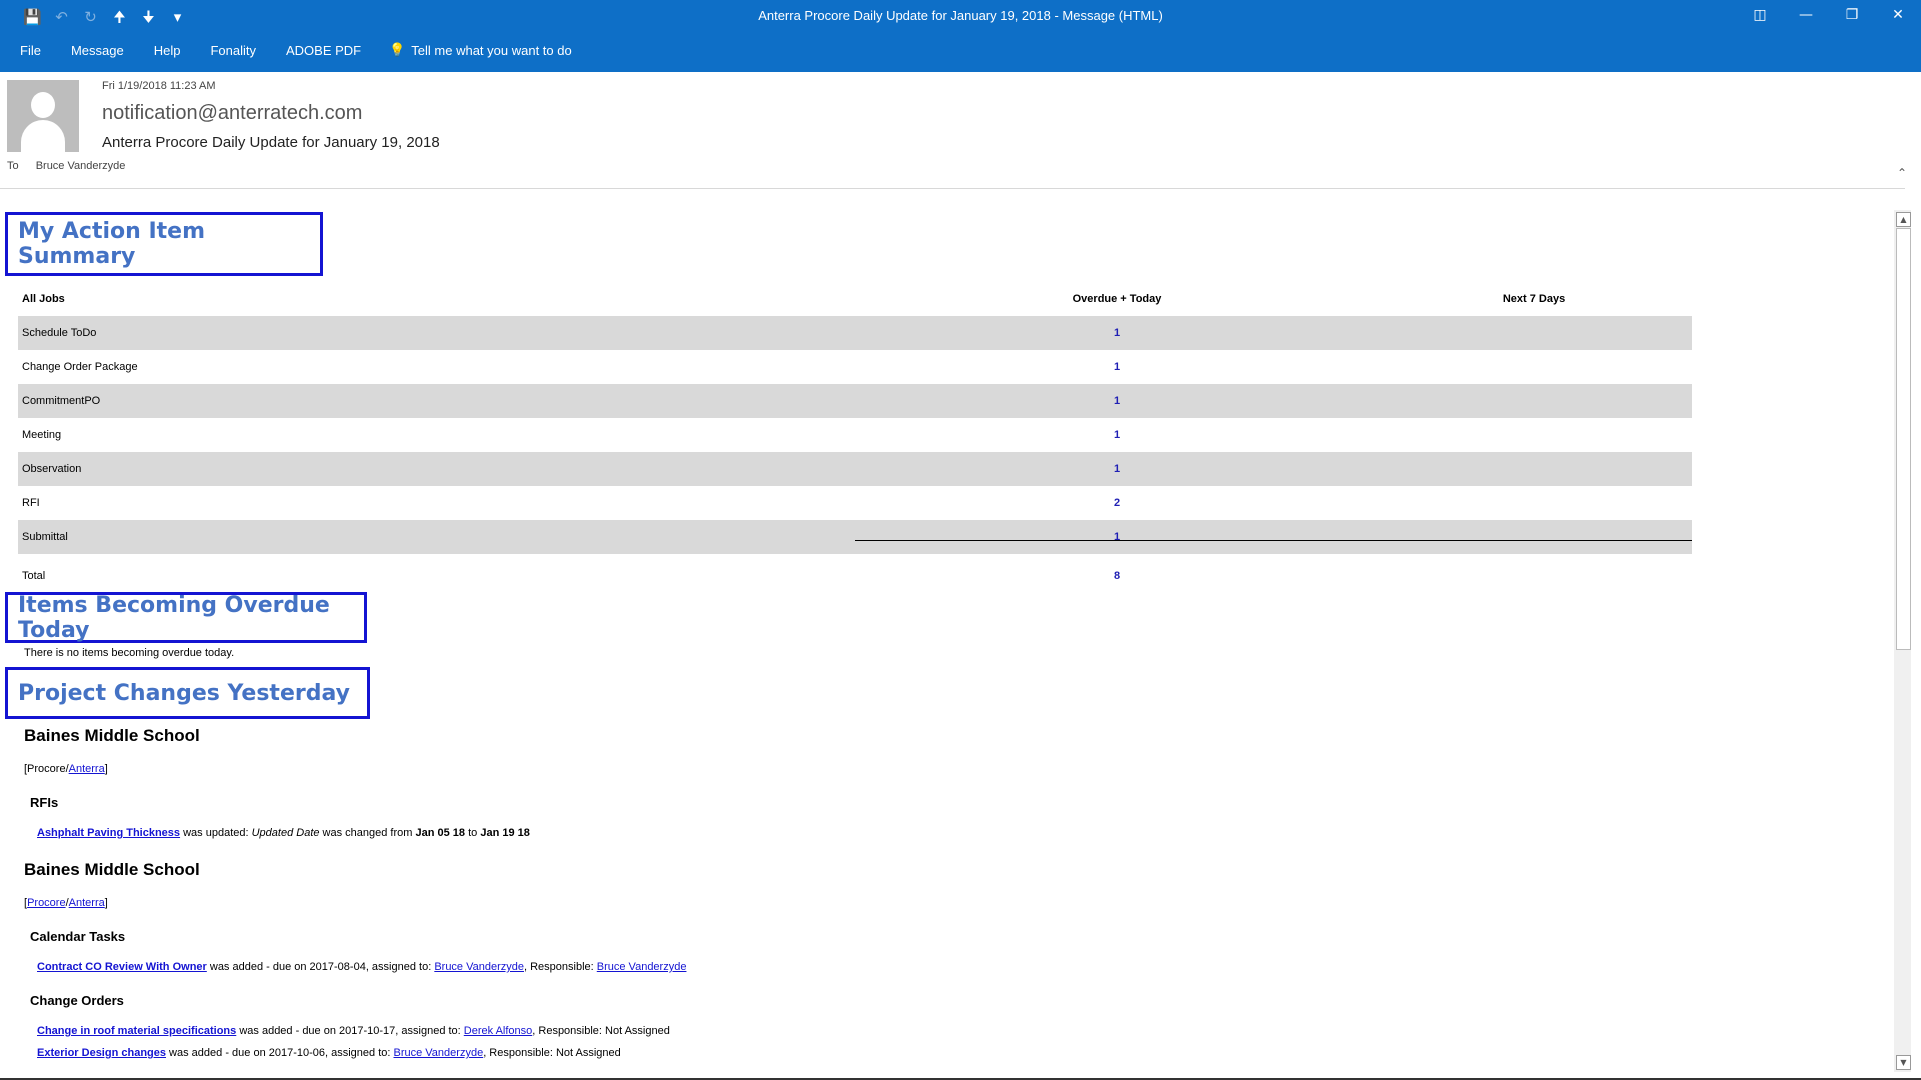 Image resolution: width=1921 pixels, height=1080 pixels. What do you see at coordinates (216, 833) in the screenshot?
I see `rfi-text-1: was updated:` at bounding box center [216, 833].